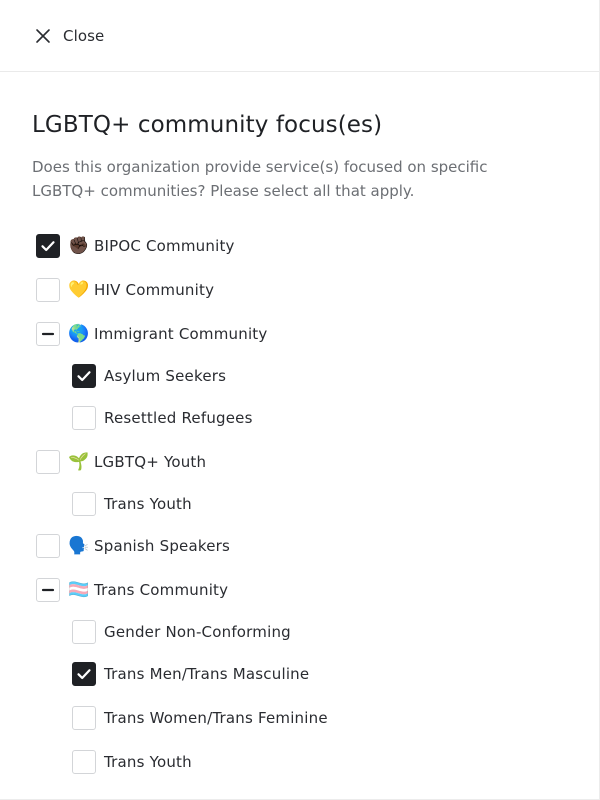 The width and height of the screenshot is (600, 800). I want to click on close-button: Close, so click(69, 36).